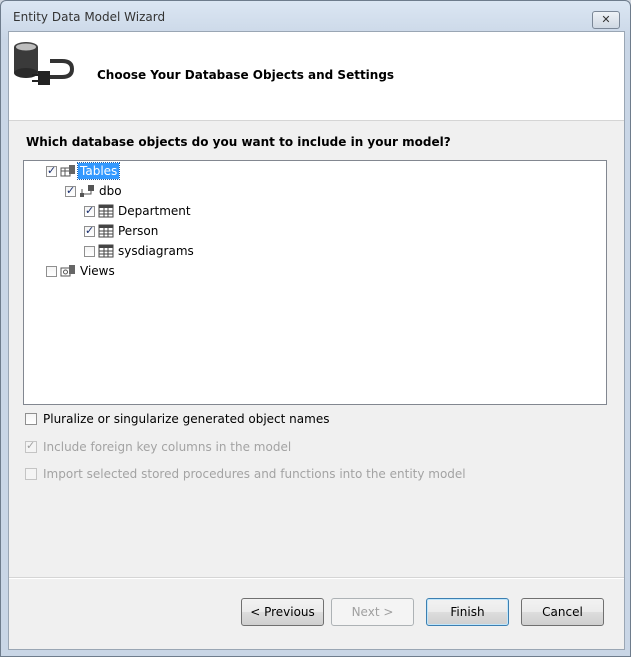 The width and height of the screenshot is (631, 657). I want to click on cancel-button: Cancel, so click(562, 612).